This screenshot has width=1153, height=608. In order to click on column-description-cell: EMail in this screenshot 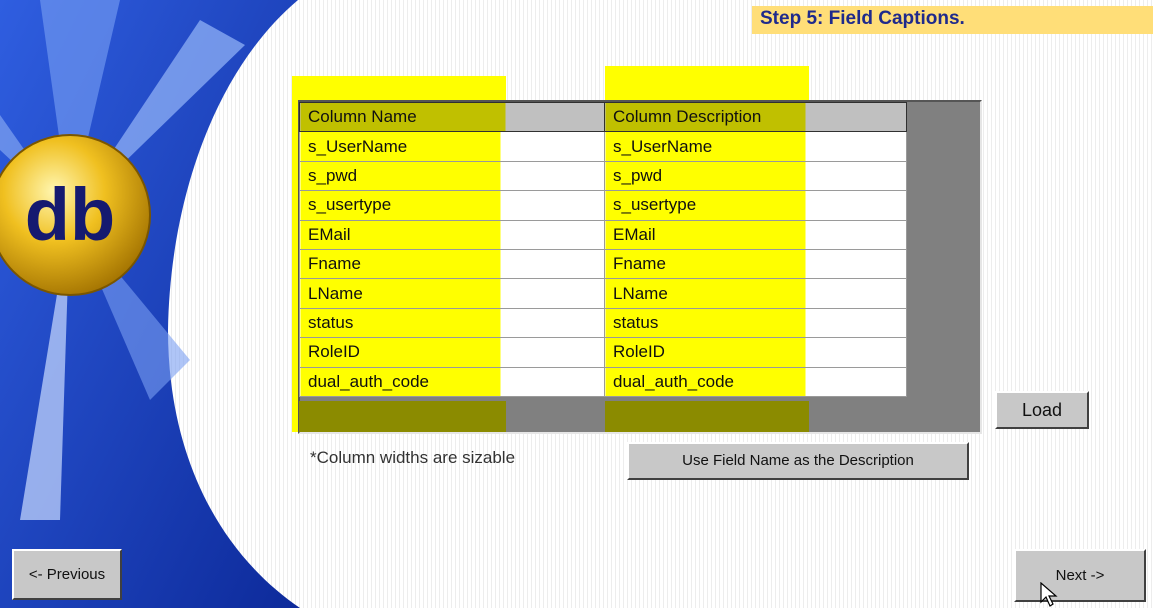, I will do `click(755, 234)`.